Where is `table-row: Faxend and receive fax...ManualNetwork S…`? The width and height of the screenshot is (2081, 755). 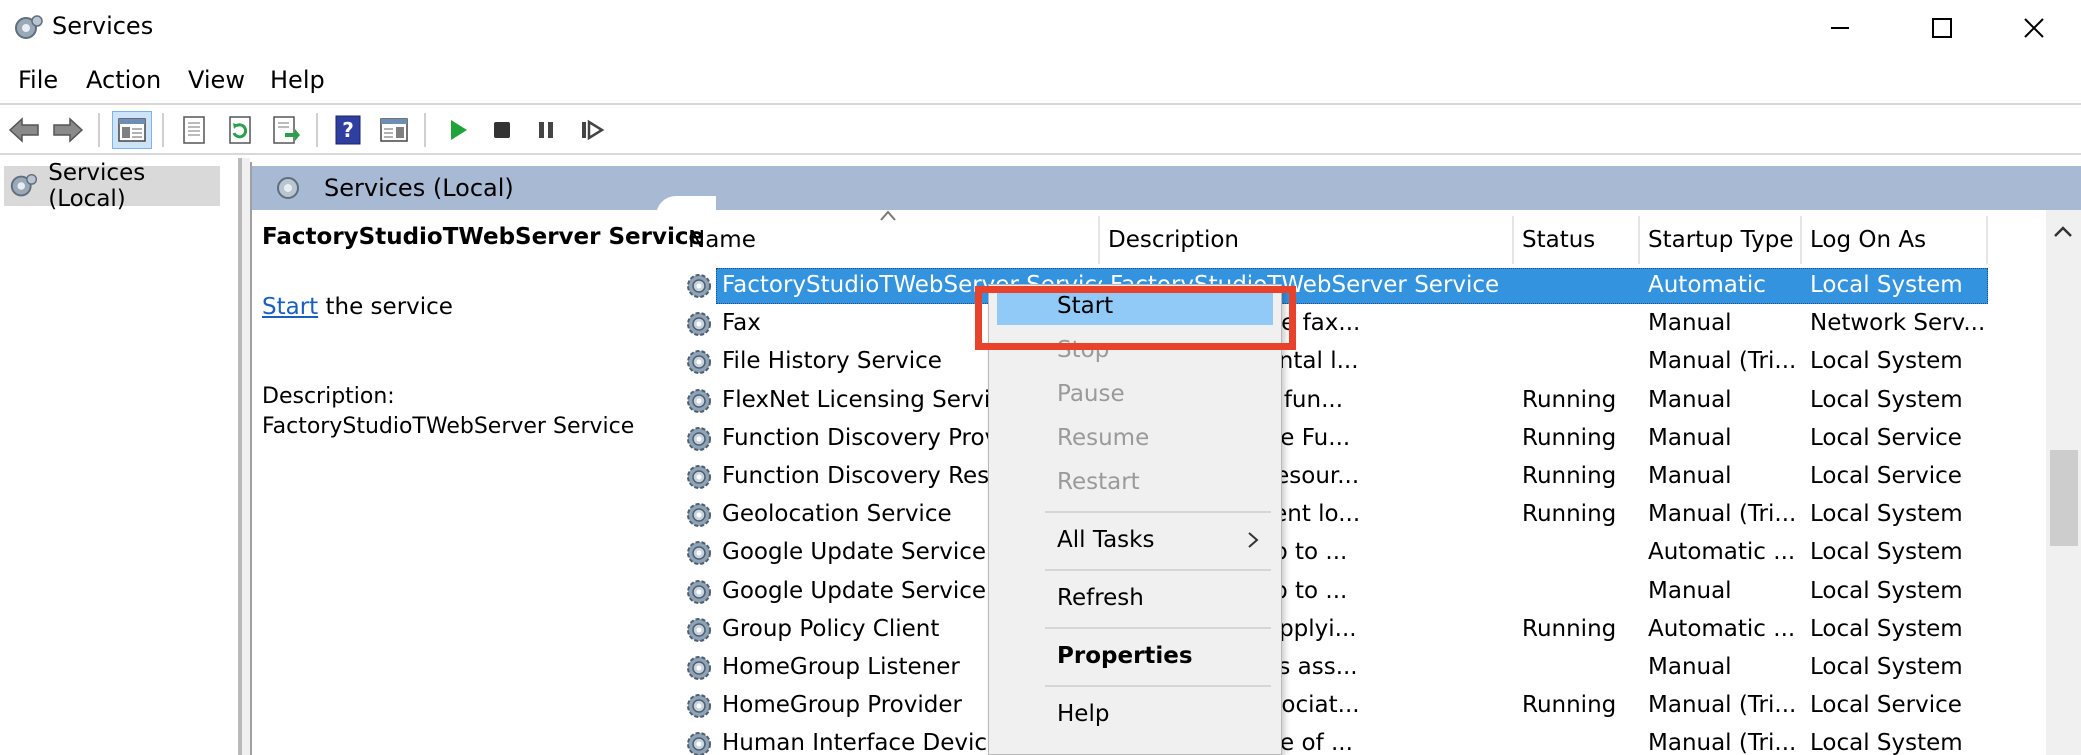 table-row: Faxend and receive fax...ManualNetwork S… is located at coordinates (1335, 325).